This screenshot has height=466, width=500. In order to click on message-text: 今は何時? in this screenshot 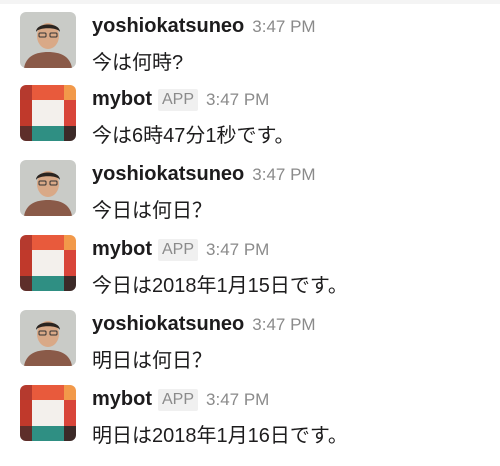, I will do `click(138, 63)`.